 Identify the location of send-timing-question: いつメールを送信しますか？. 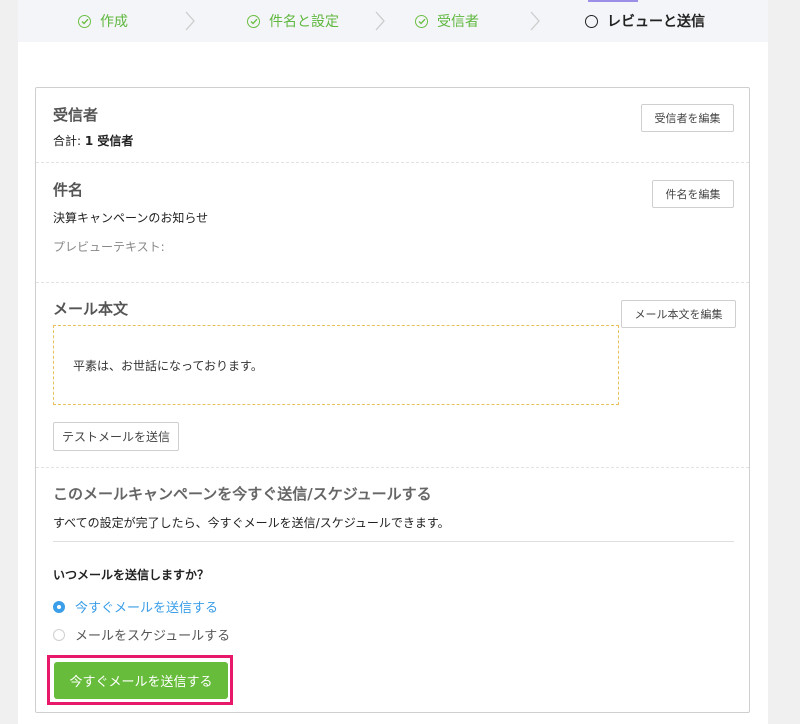
(131, 575).